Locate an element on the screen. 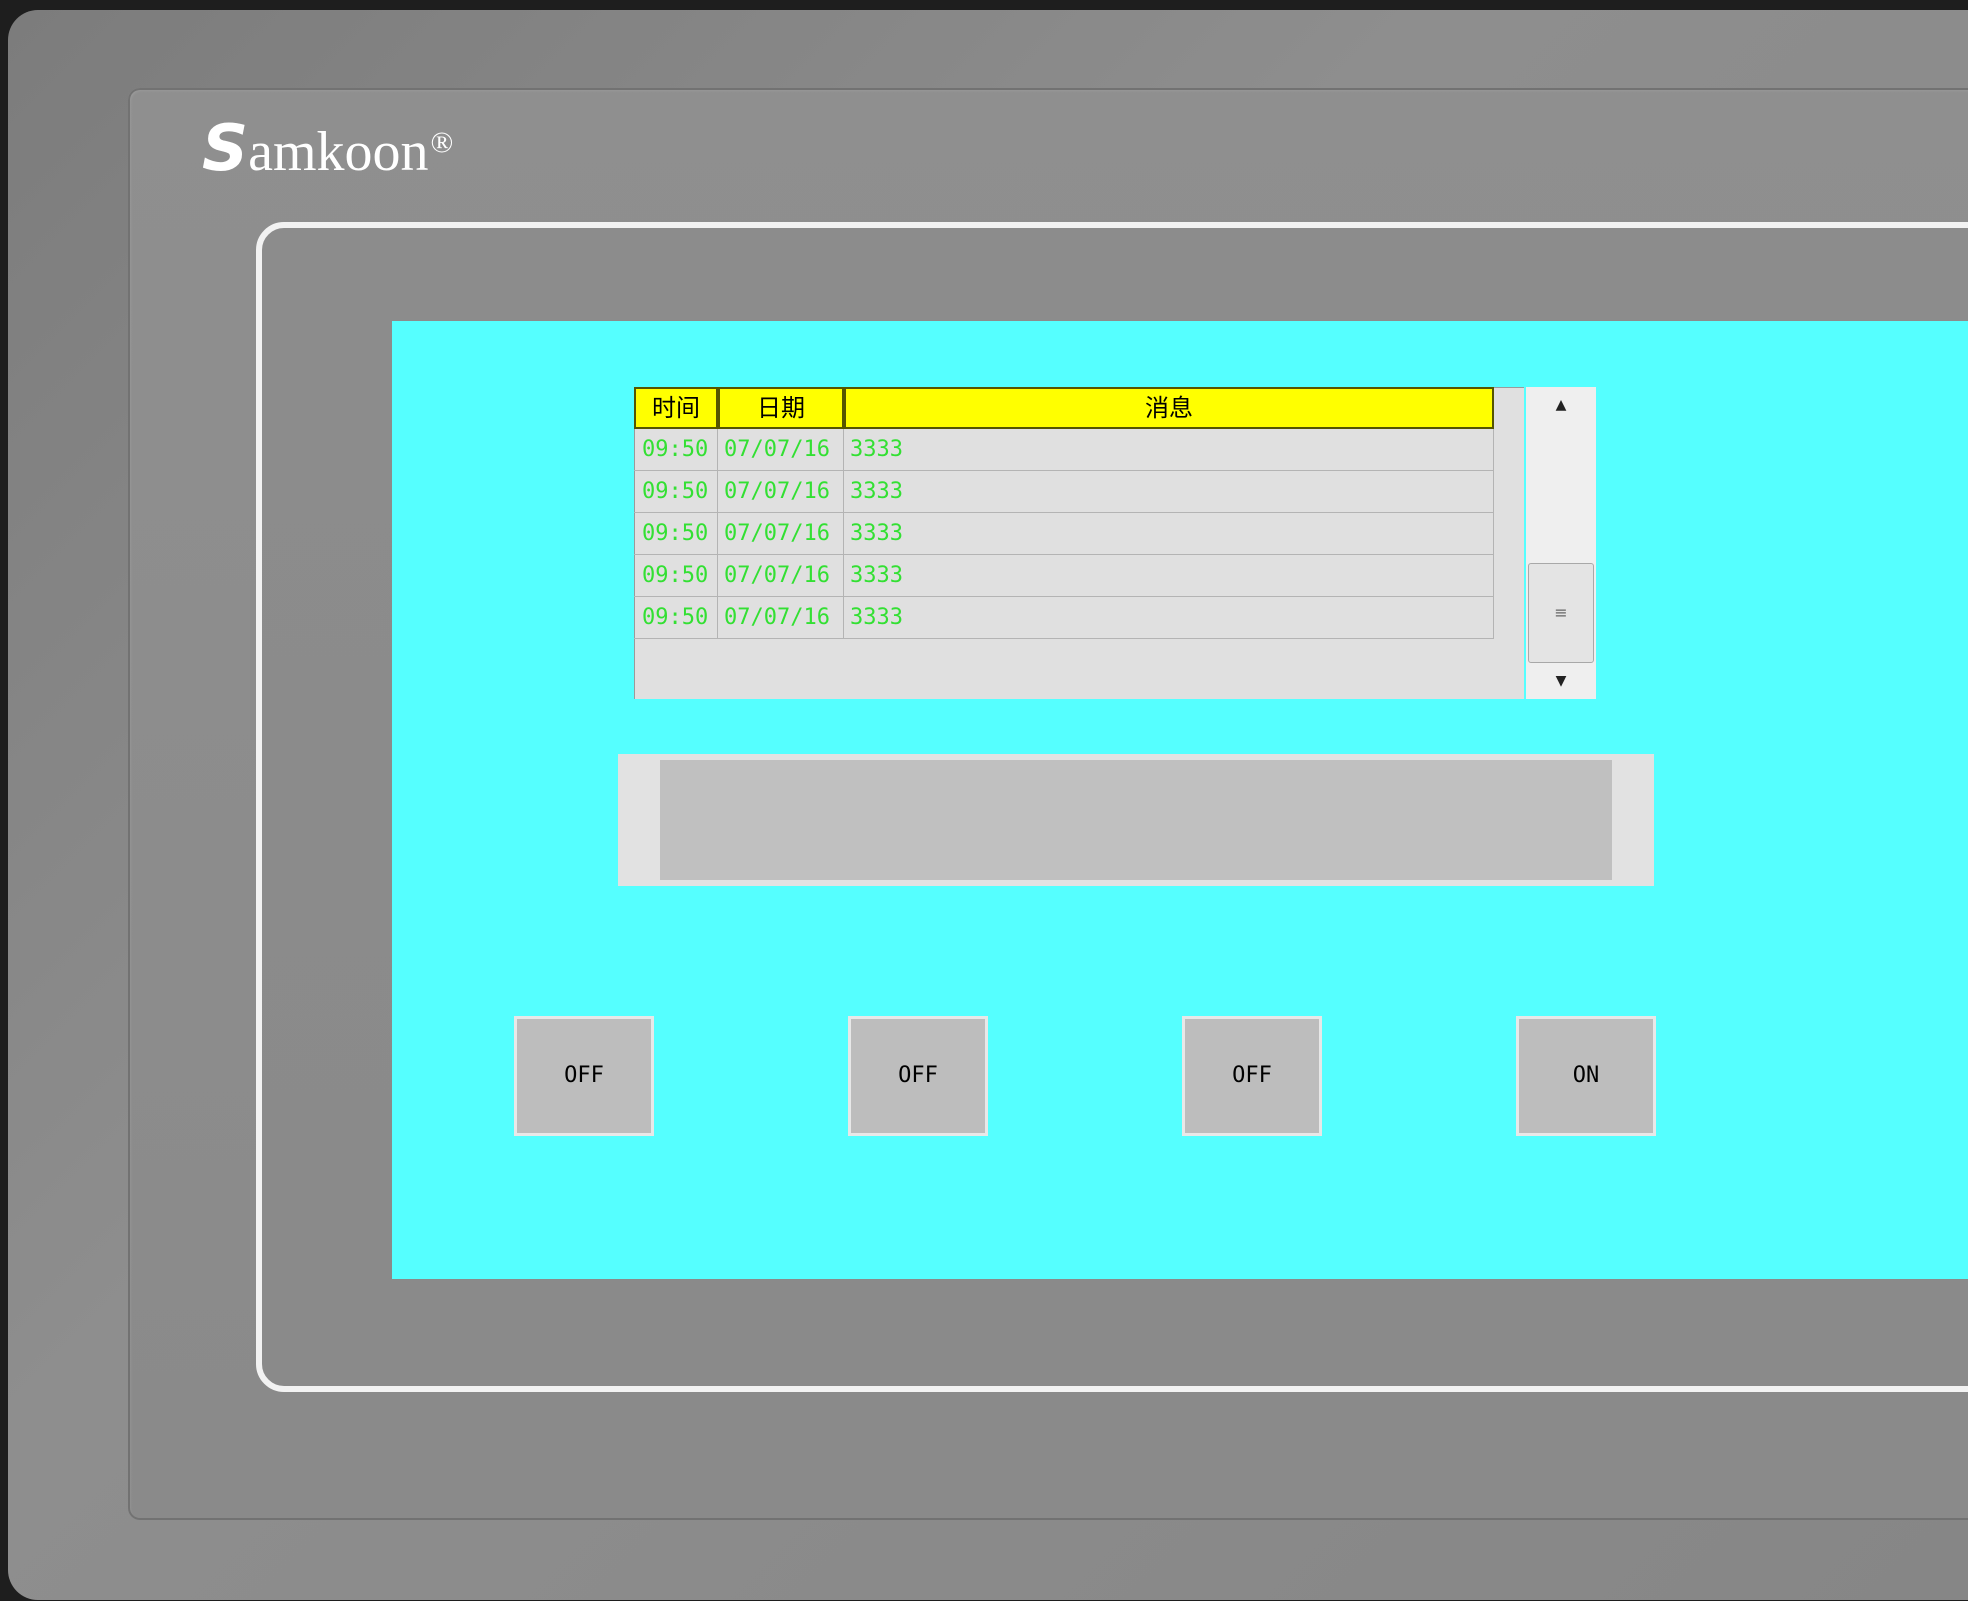  logo-initial: S is located at coordinates (225, 149).